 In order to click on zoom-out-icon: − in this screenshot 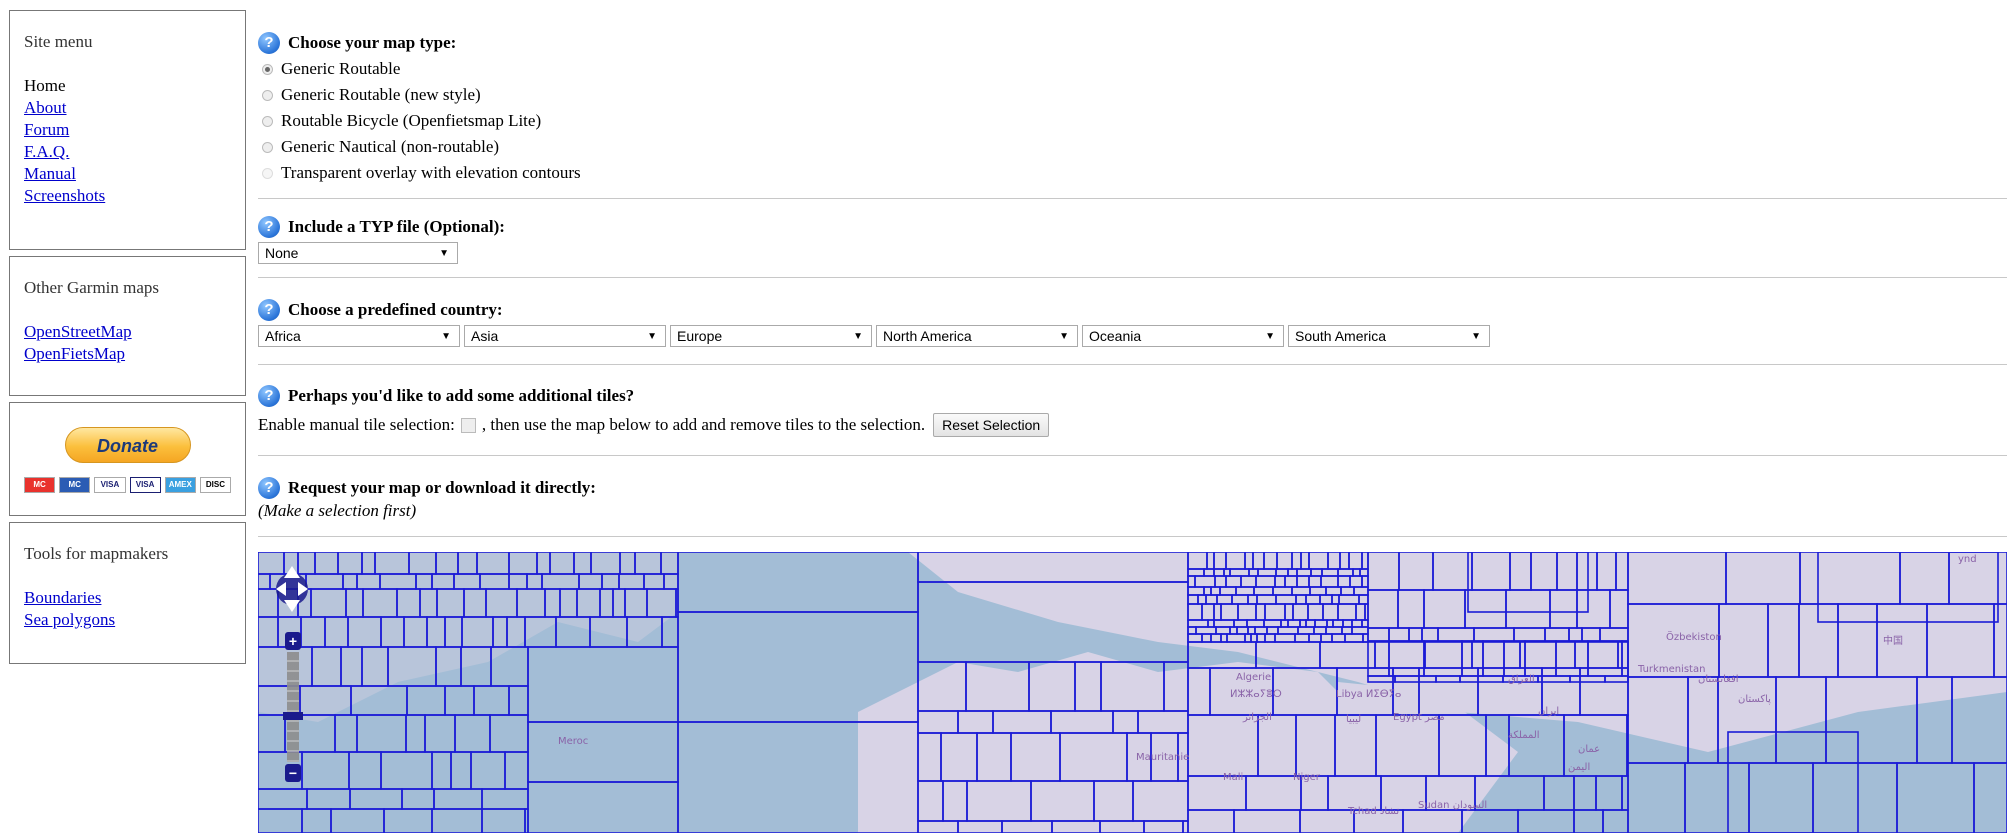, I will do `click(293, 773)`.